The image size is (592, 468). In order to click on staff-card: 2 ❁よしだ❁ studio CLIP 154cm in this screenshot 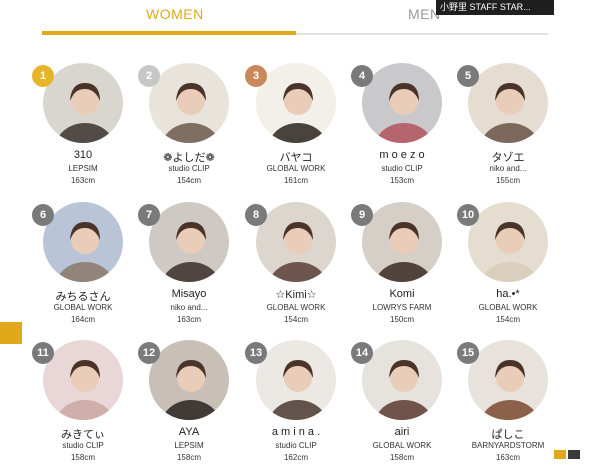, I will do `click(189, 127)`.